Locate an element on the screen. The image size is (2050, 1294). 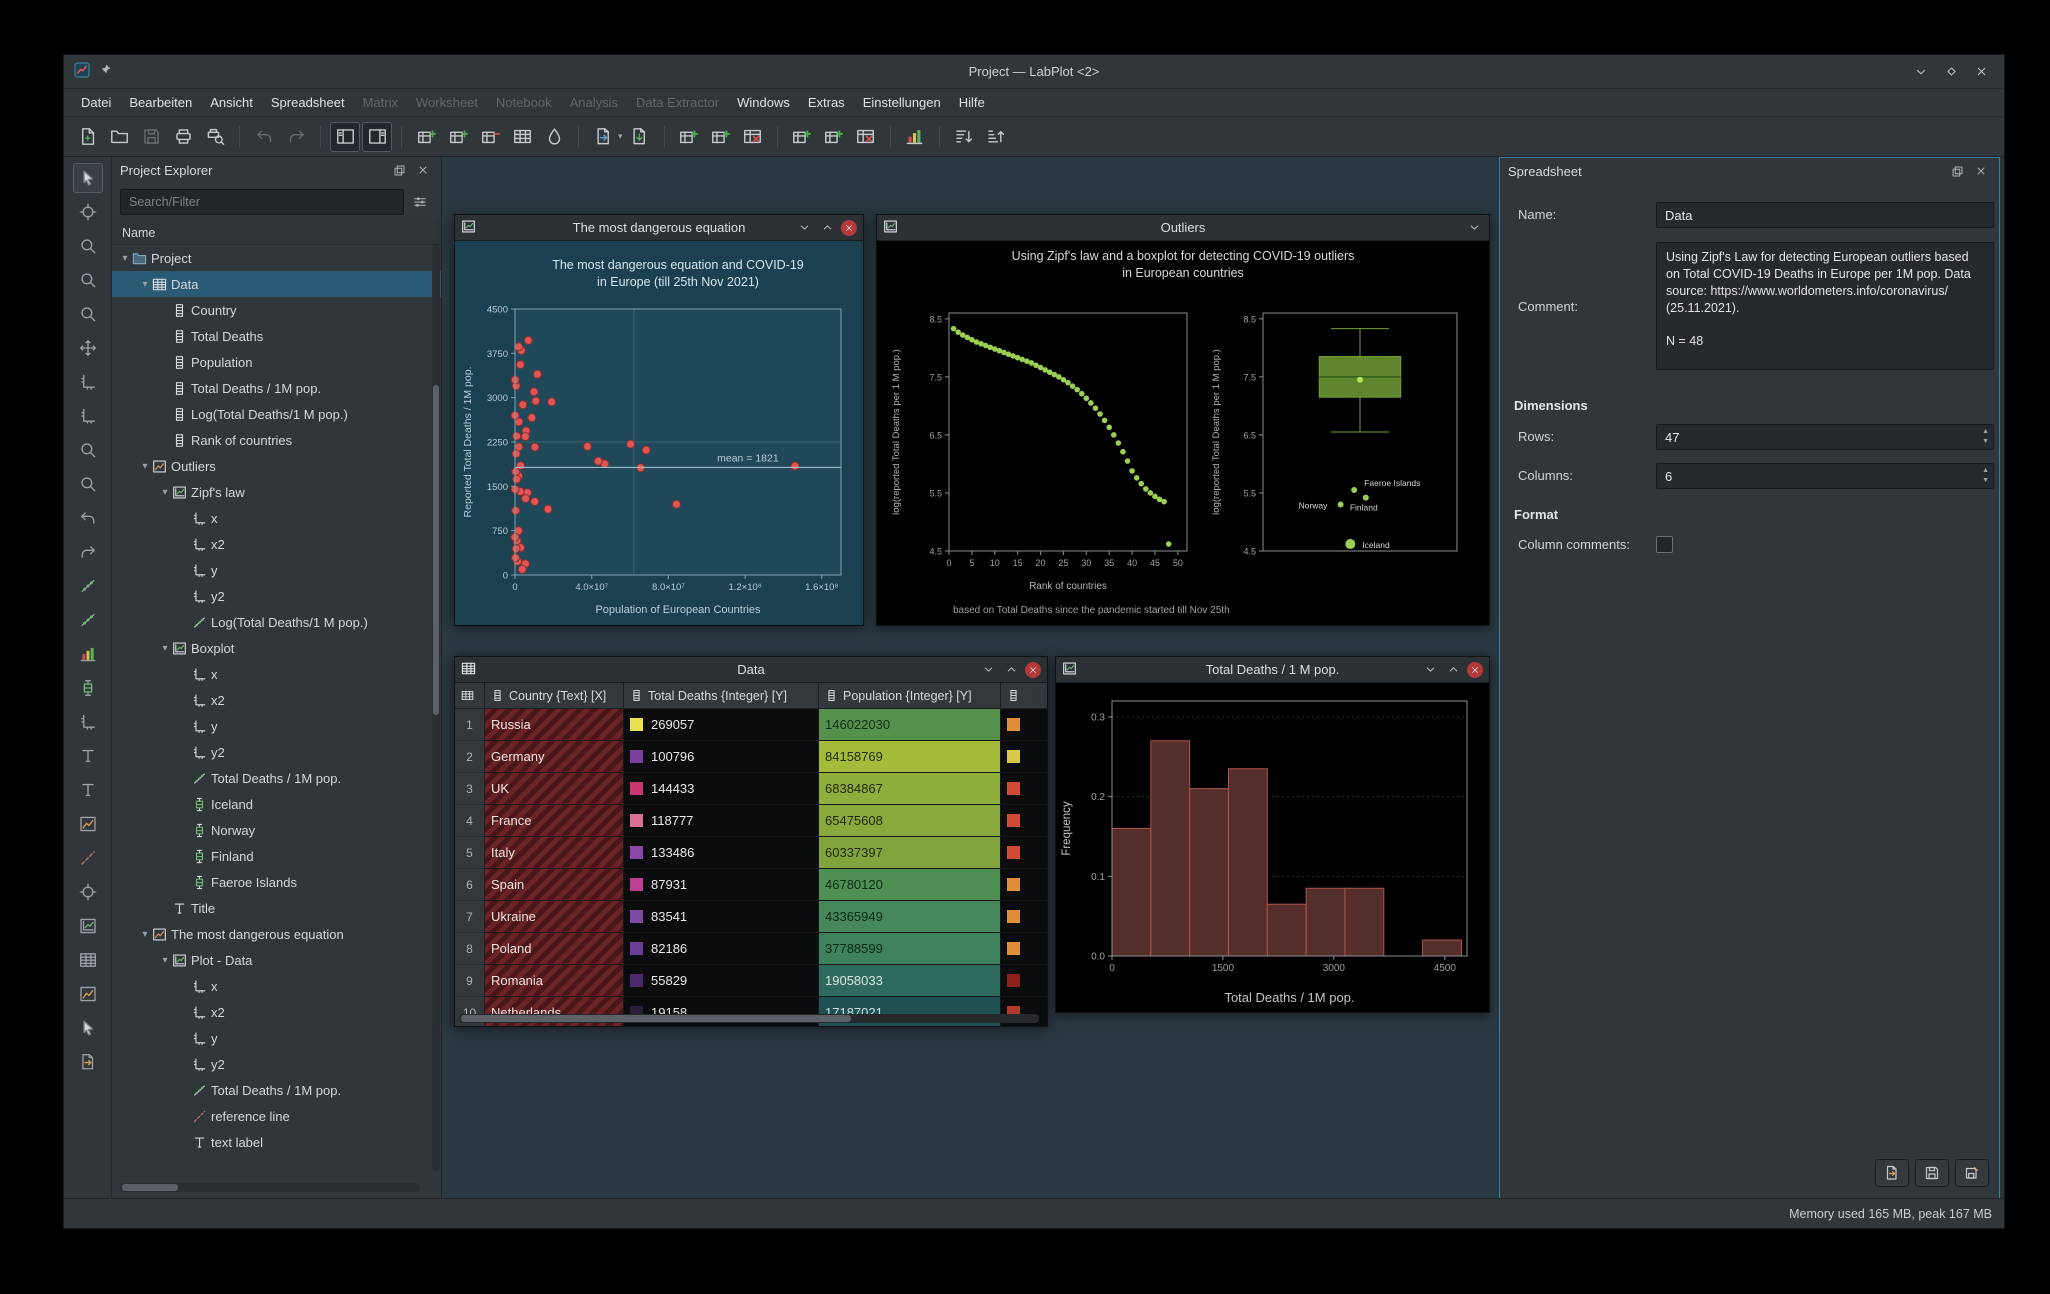
cell-total-deaths: 82186 is located at coordinates (721, 949).